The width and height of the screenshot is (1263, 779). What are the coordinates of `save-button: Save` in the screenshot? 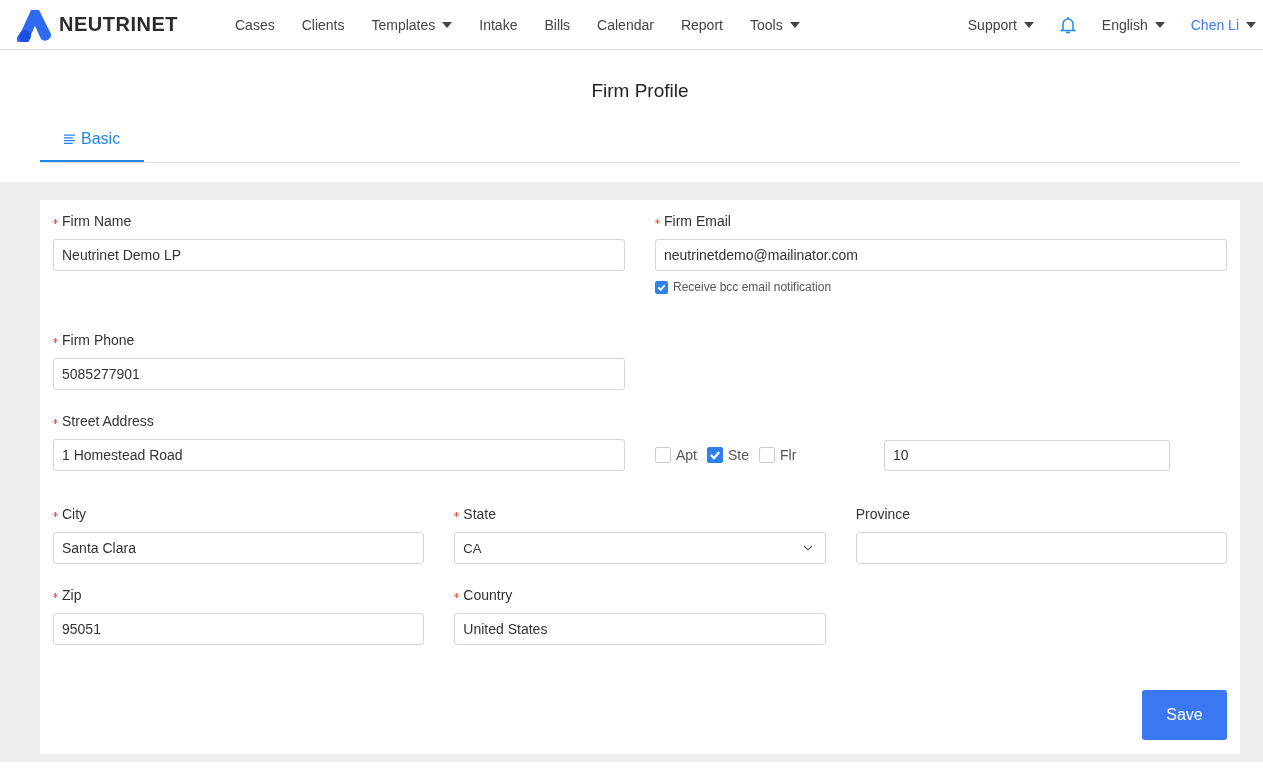 It's located at (1184, 715).